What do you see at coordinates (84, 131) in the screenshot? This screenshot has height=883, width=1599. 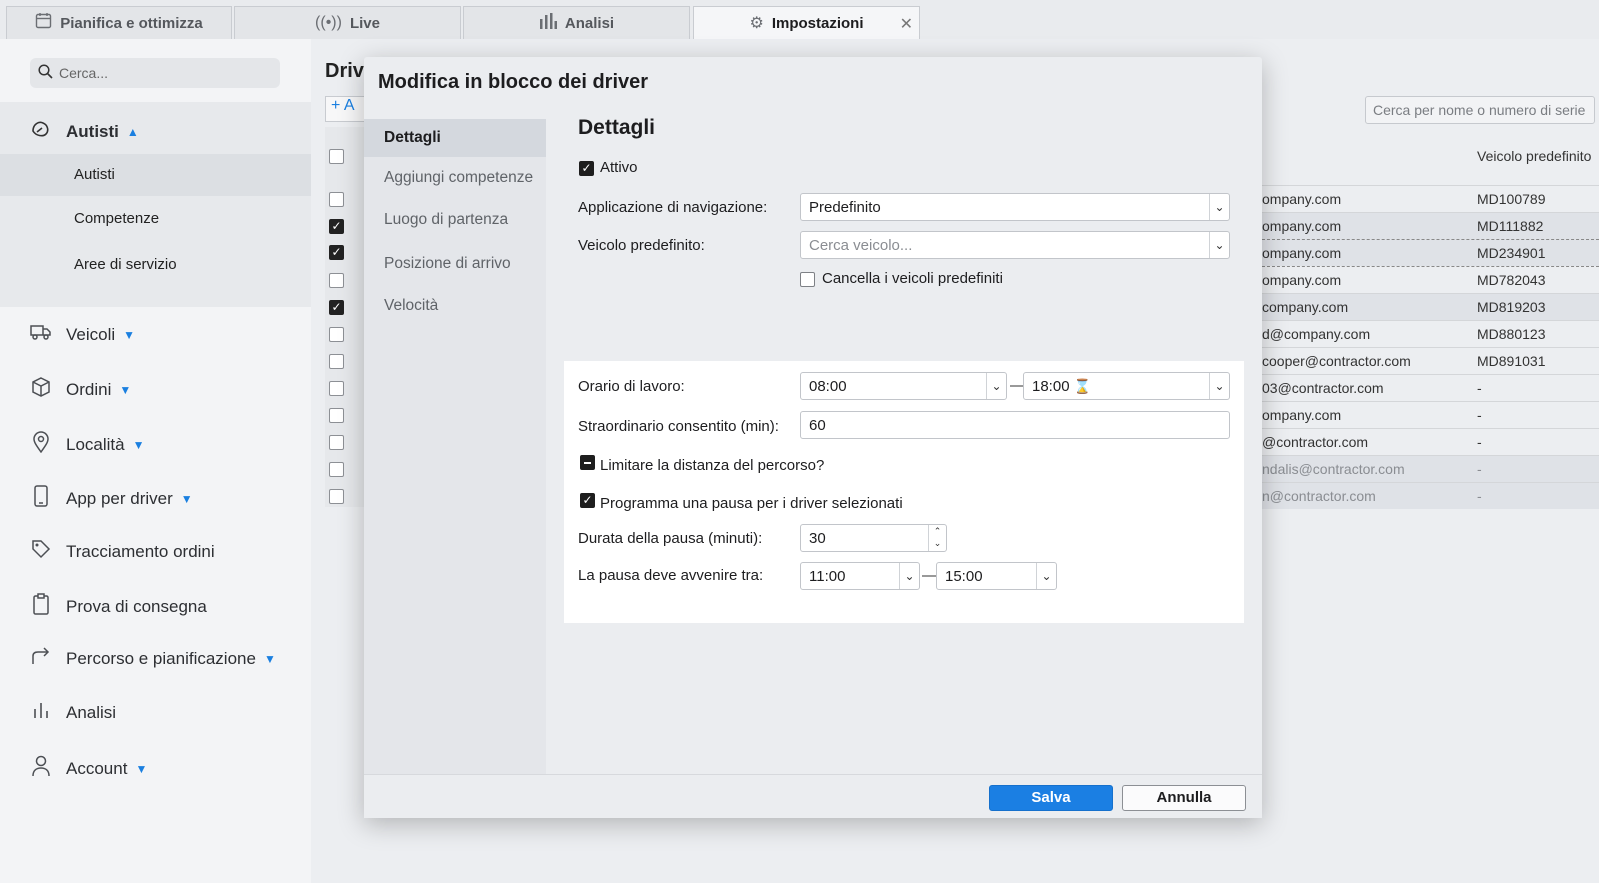 I see `sidebar-item-autisti: Autisti ▲` at bounding box center [84, 131].